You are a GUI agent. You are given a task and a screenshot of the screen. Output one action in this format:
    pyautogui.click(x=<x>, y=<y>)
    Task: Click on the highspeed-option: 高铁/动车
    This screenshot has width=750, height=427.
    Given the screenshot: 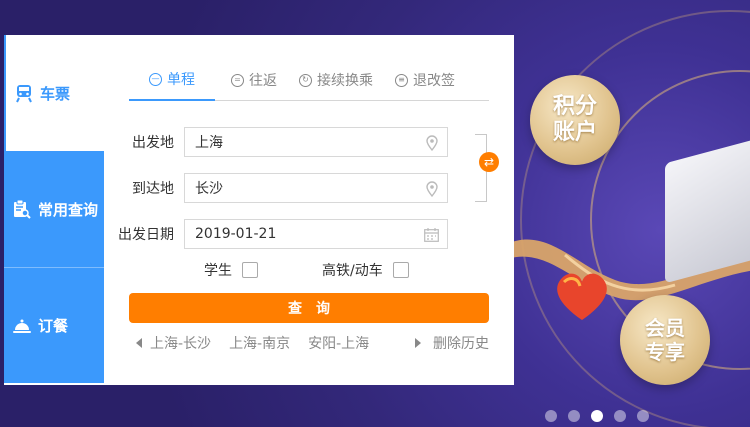 What is the action you would take?
    pyautogui.click(x=365, y=270)
    